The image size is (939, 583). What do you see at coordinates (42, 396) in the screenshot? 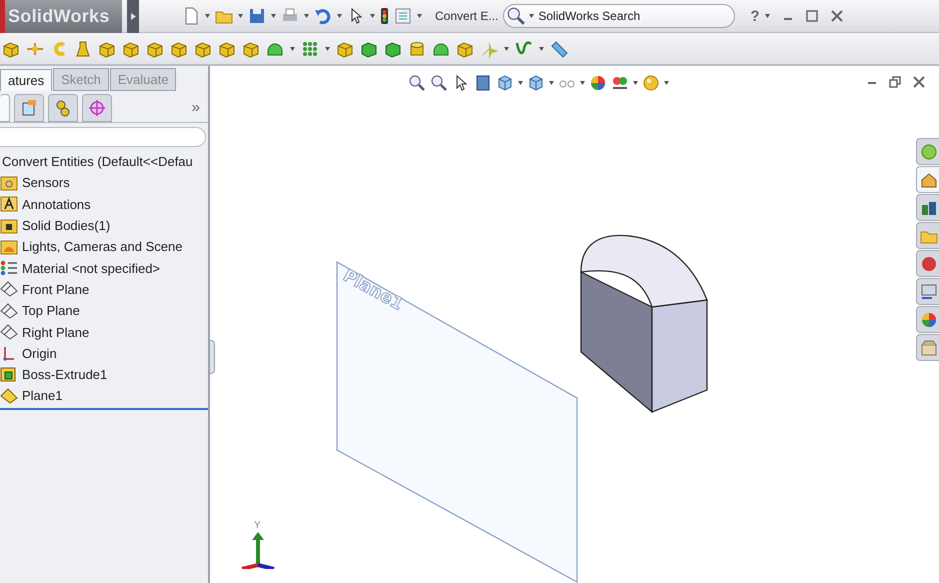
I see `tree-item: Plane1` at bounding box center [42, 396].